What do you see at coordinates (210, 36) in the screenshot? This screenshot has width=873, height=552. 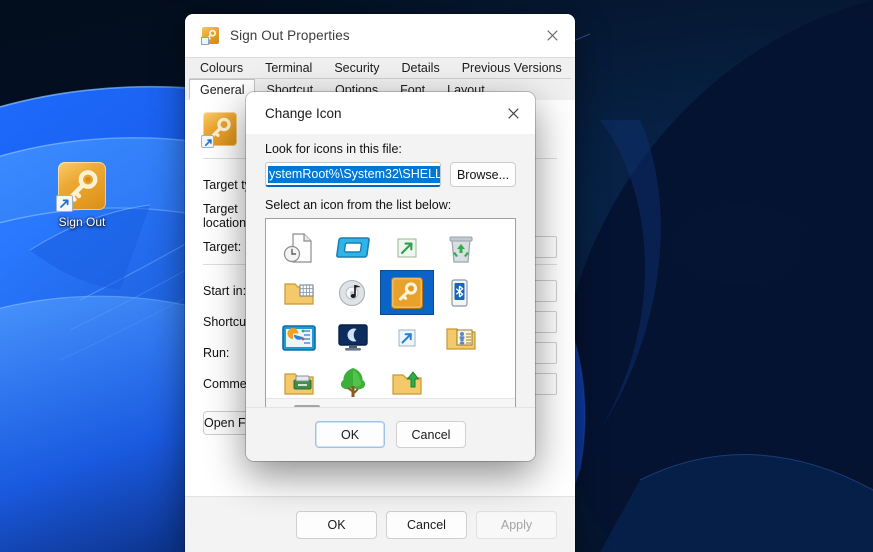 I see `window-key-icon` at bounding box center [210, 36].